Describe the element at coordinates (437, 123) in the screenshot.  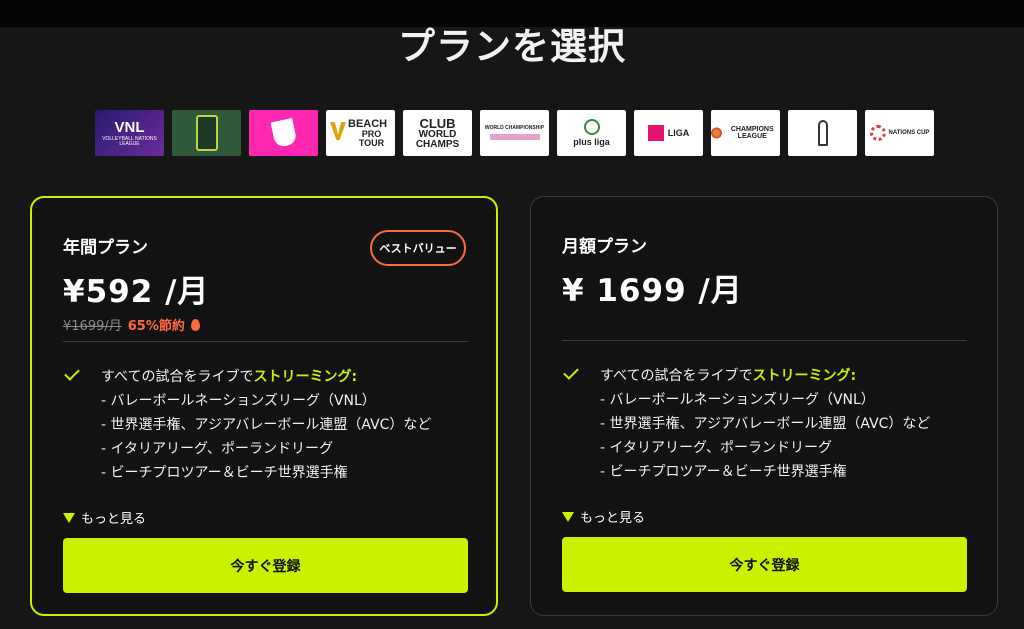
I see `logo-club-text: CLUB` at that location.